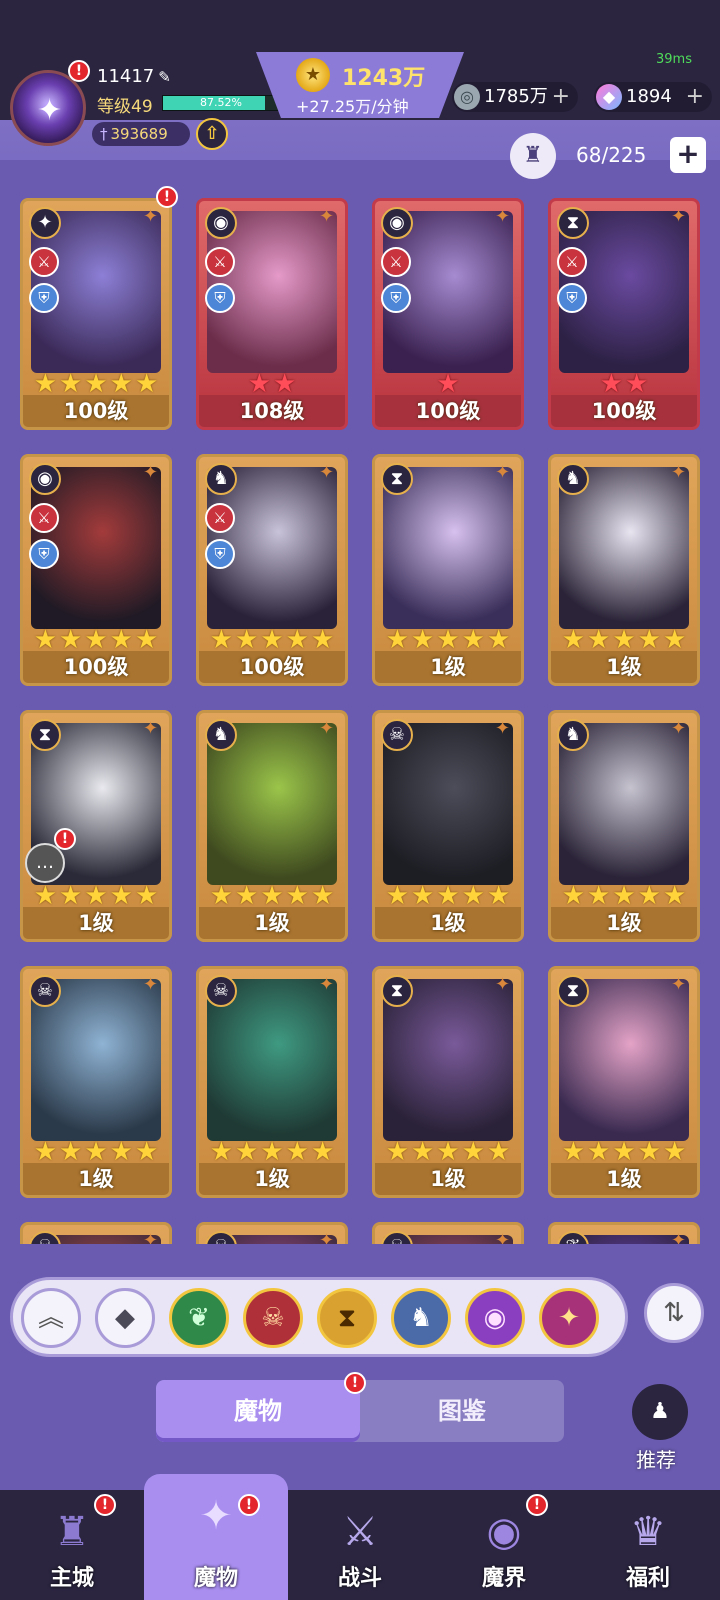 This screenshot has width=720, height=1600. I want to click on monster-card: ✦❦, so click(624, 1233).